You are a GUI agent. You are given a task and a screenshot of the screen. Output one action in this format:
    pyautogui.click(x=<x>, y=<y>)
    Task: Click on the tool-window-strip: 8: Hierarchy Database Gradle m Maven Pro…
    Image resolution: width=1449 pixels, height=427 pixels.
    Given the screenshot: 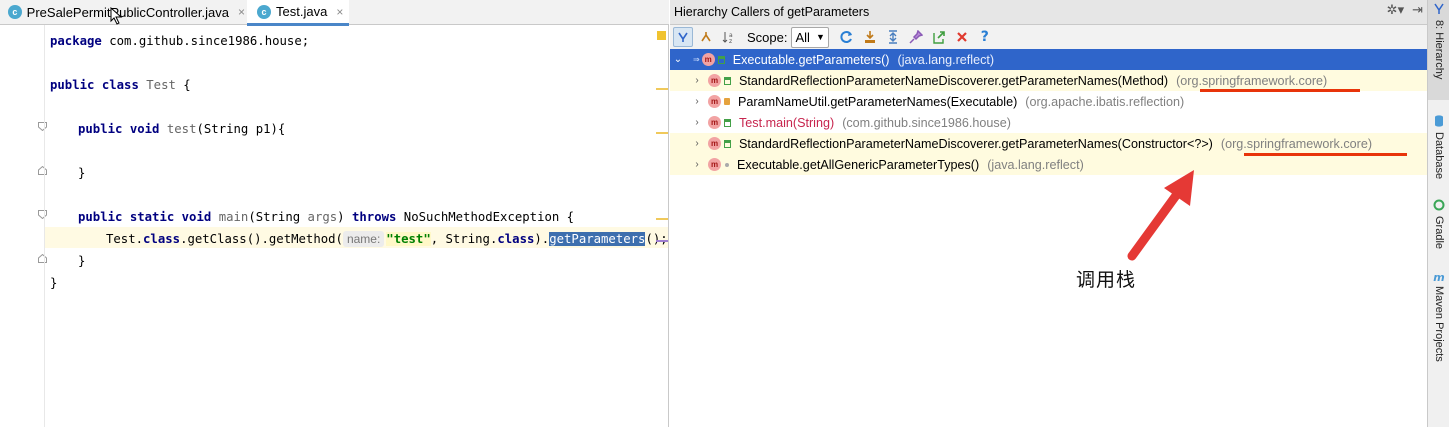 What is the action you would take?
    pyautogui.click(x=1438, y=213)
    